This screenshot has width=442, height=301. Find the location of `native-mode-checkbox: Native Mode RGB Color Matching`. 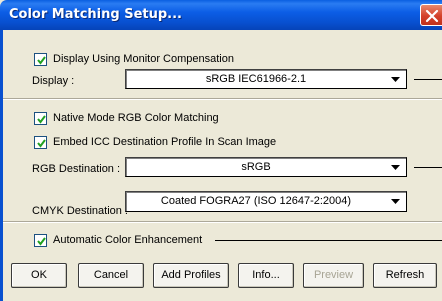

native-mode-checkbox: Native Mode RGB Color Matching is located at coordinates (126, 118).